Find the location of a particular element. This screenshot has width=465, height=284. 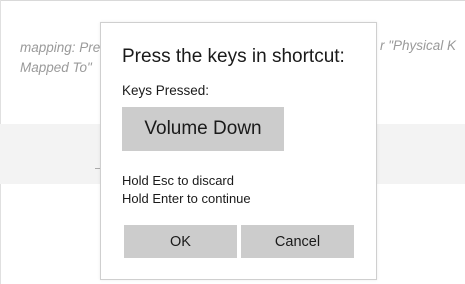

dialog-title: Press the keys in shortcut: is located at coordinates (233, 56).